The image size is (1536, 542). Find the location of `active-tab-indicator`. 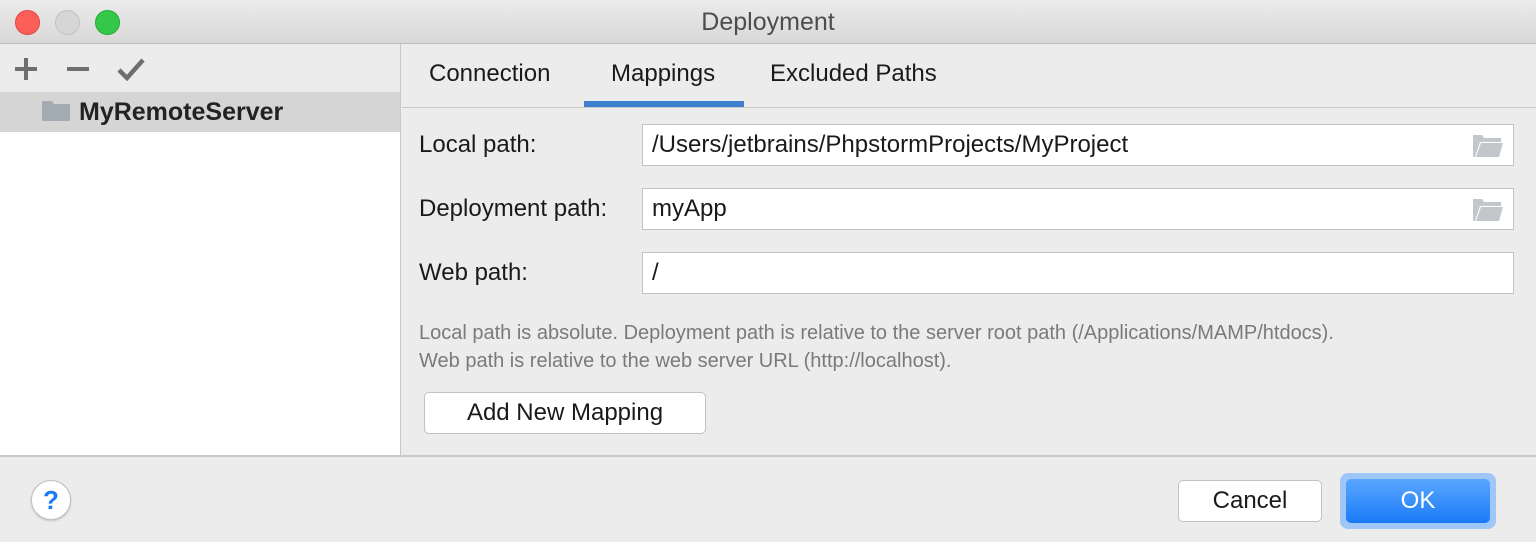

active-tab-indicator is located at coordinates (664, 104).